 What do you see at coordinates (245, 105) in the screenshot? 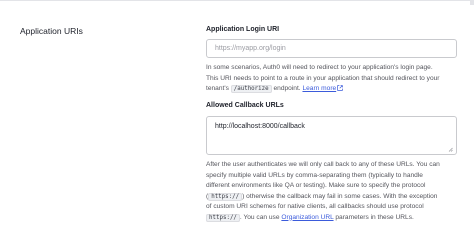
I see `callback-urls-label: Allowed Callback URLs` at bounding box center [245, 105].